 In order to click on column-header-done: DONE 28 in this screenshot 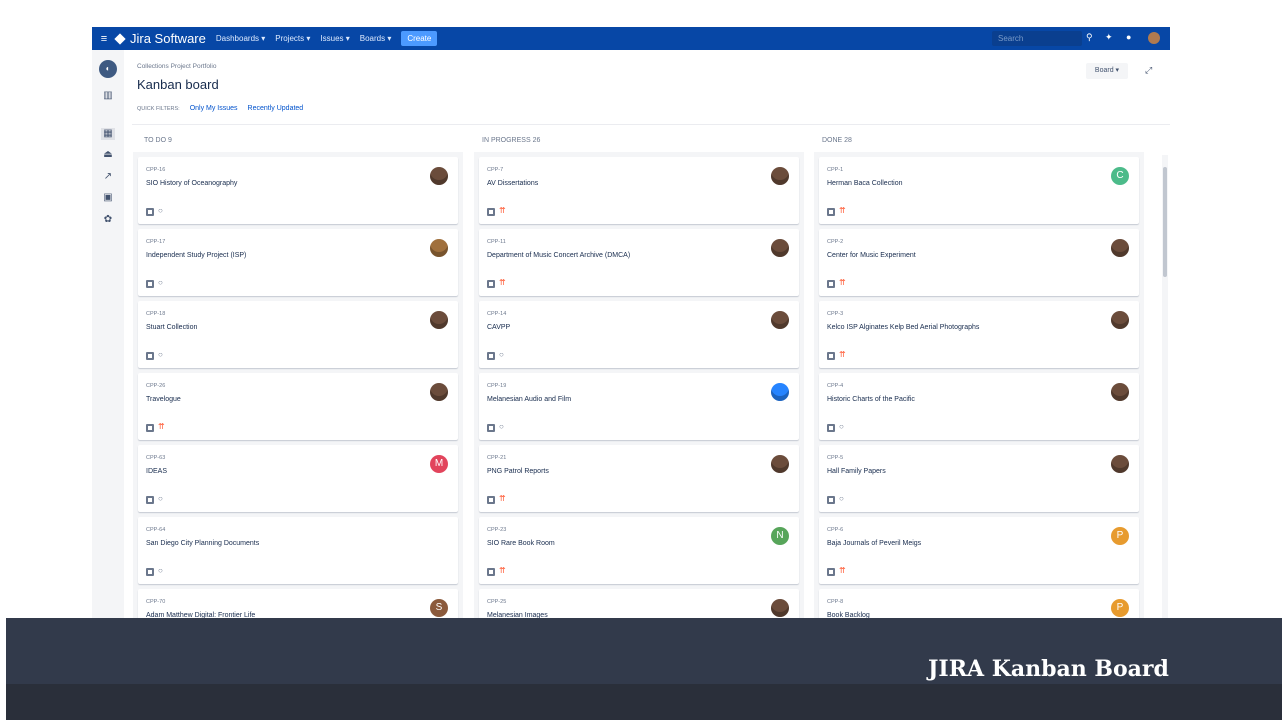, I will do `click(837, 140)`.